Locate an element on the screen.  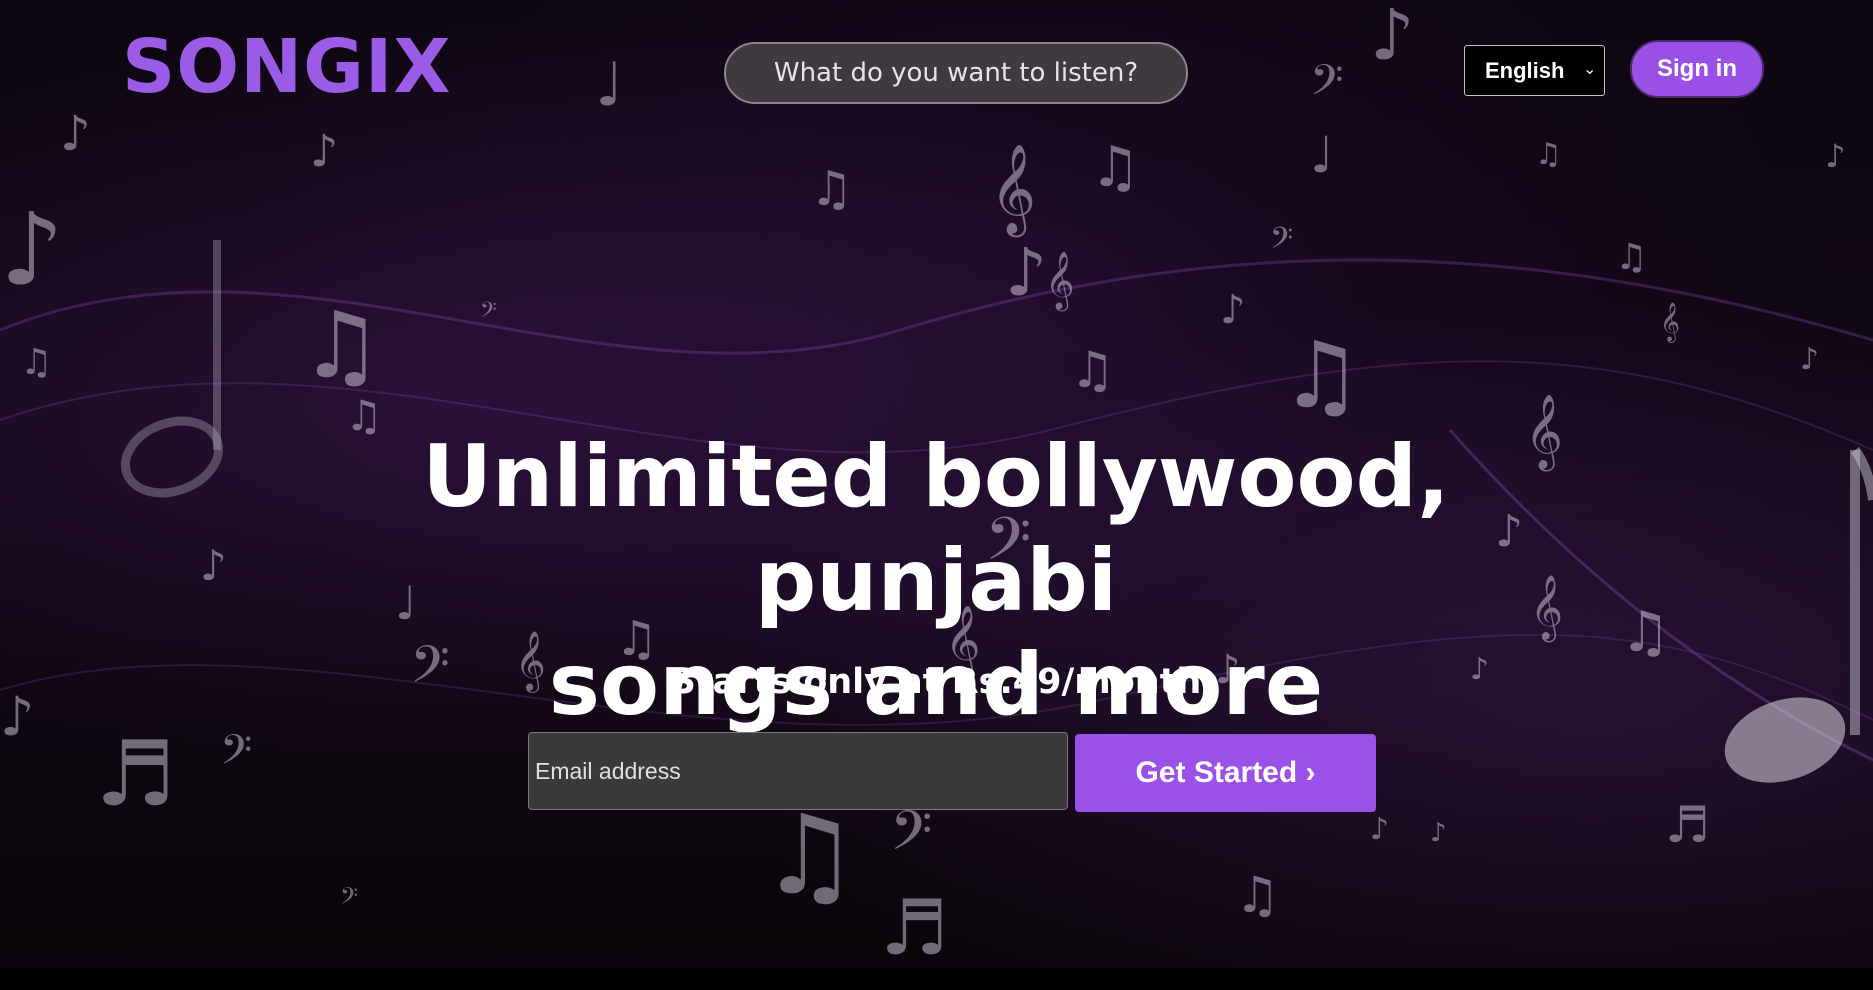
signin-button: Sign in is located at coordinates (1697, 69).